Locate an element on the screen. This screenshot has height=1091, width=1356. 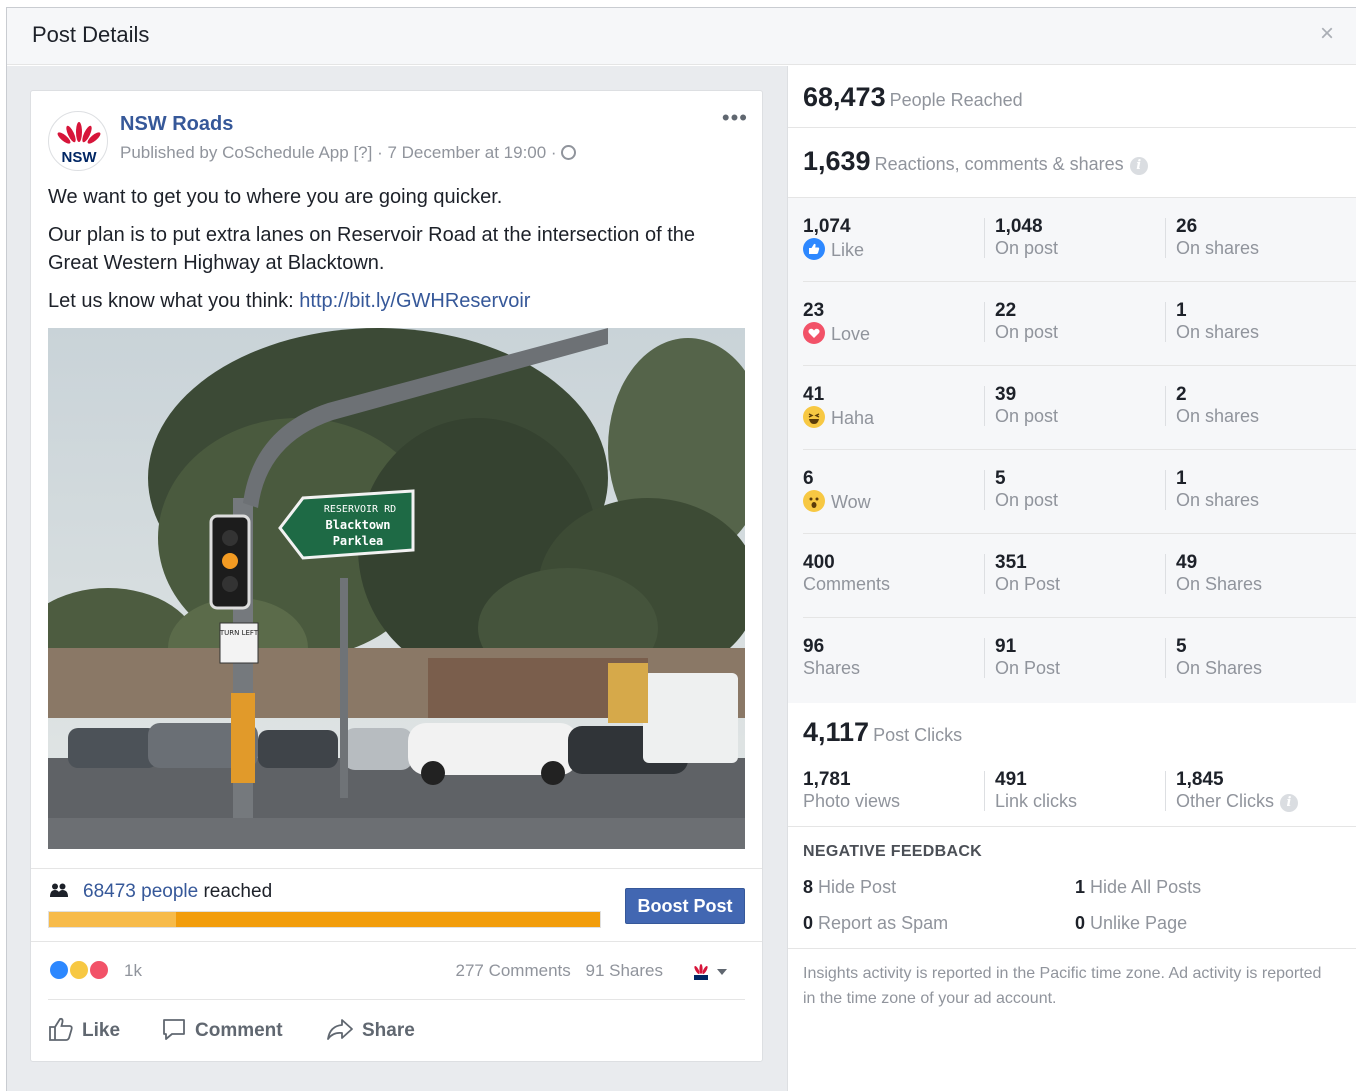
reach-bar-organic is located at coordinates (112, 919).